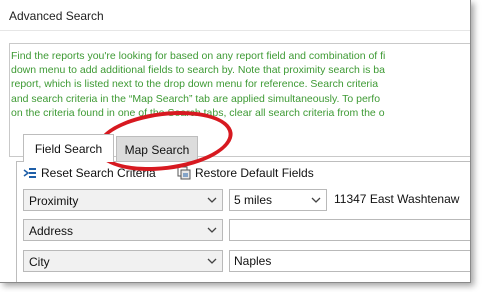 This screenshot has width=484, height=292. I want to click on reset-search-criteria-label: Reset Search Criteria, so click(98, 173).